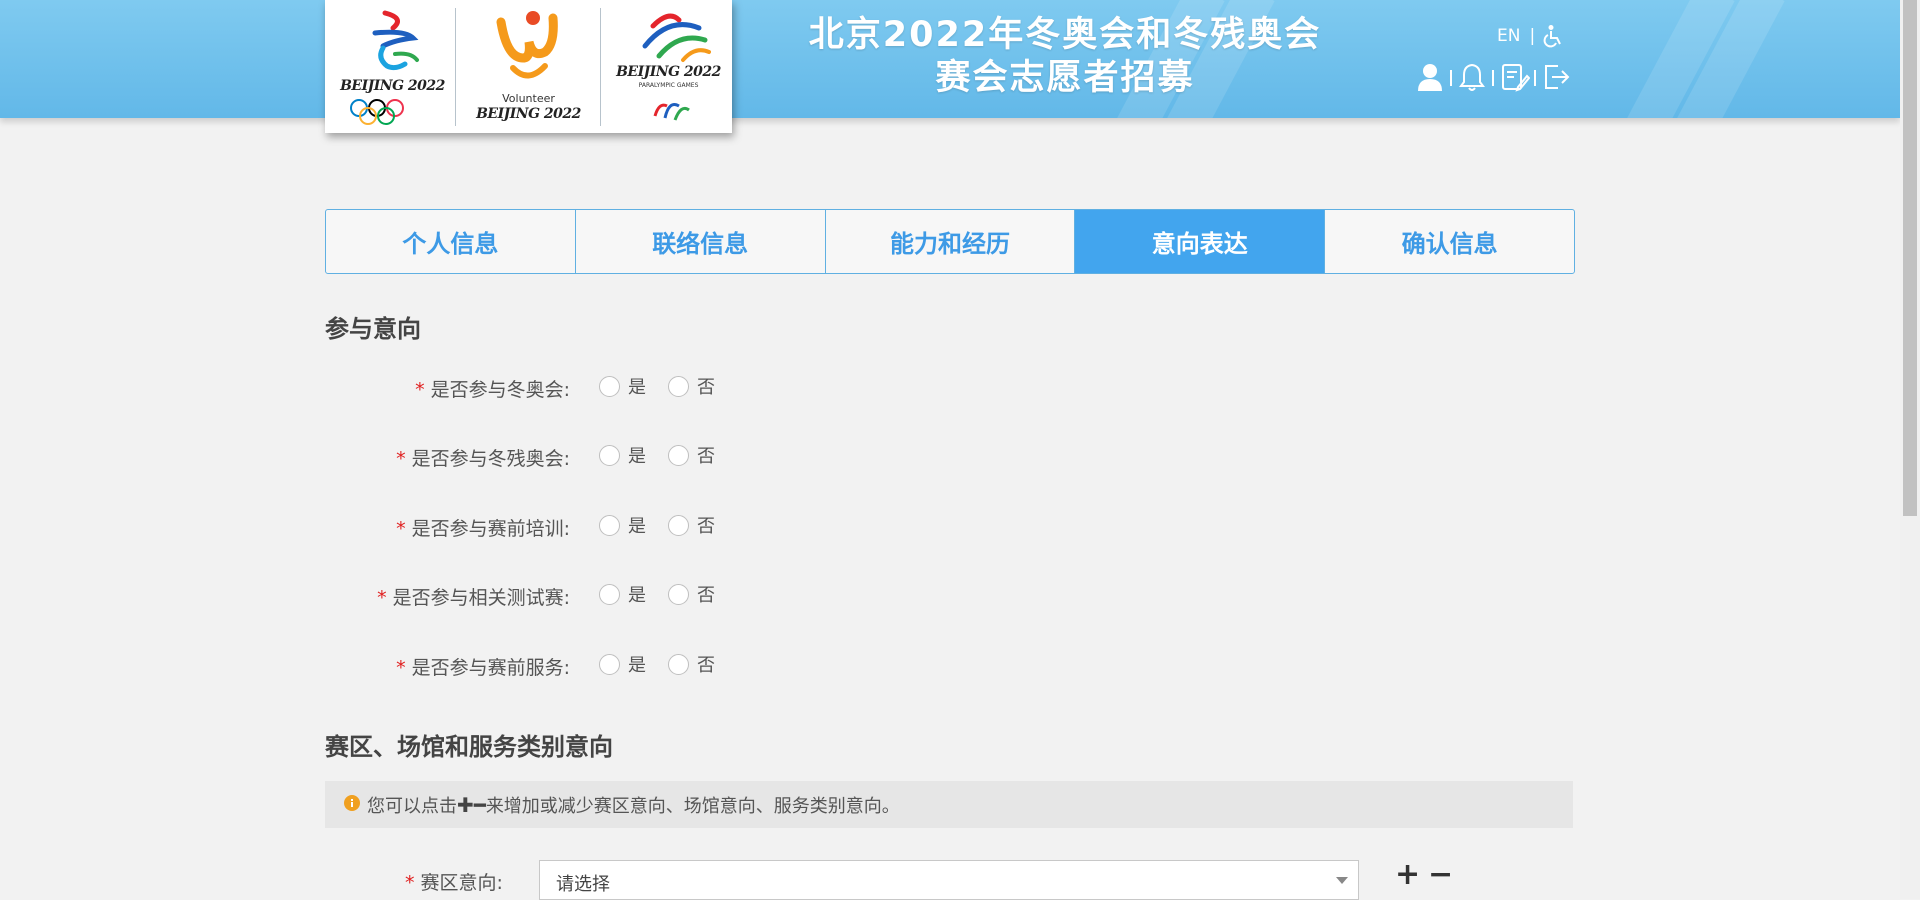 This screenshot has width=1920, height=900. What do you see at coordinates (528, 98) in the screenshot?
I see `volunteer-text: Volunteer` at bounding box center [528, 98].